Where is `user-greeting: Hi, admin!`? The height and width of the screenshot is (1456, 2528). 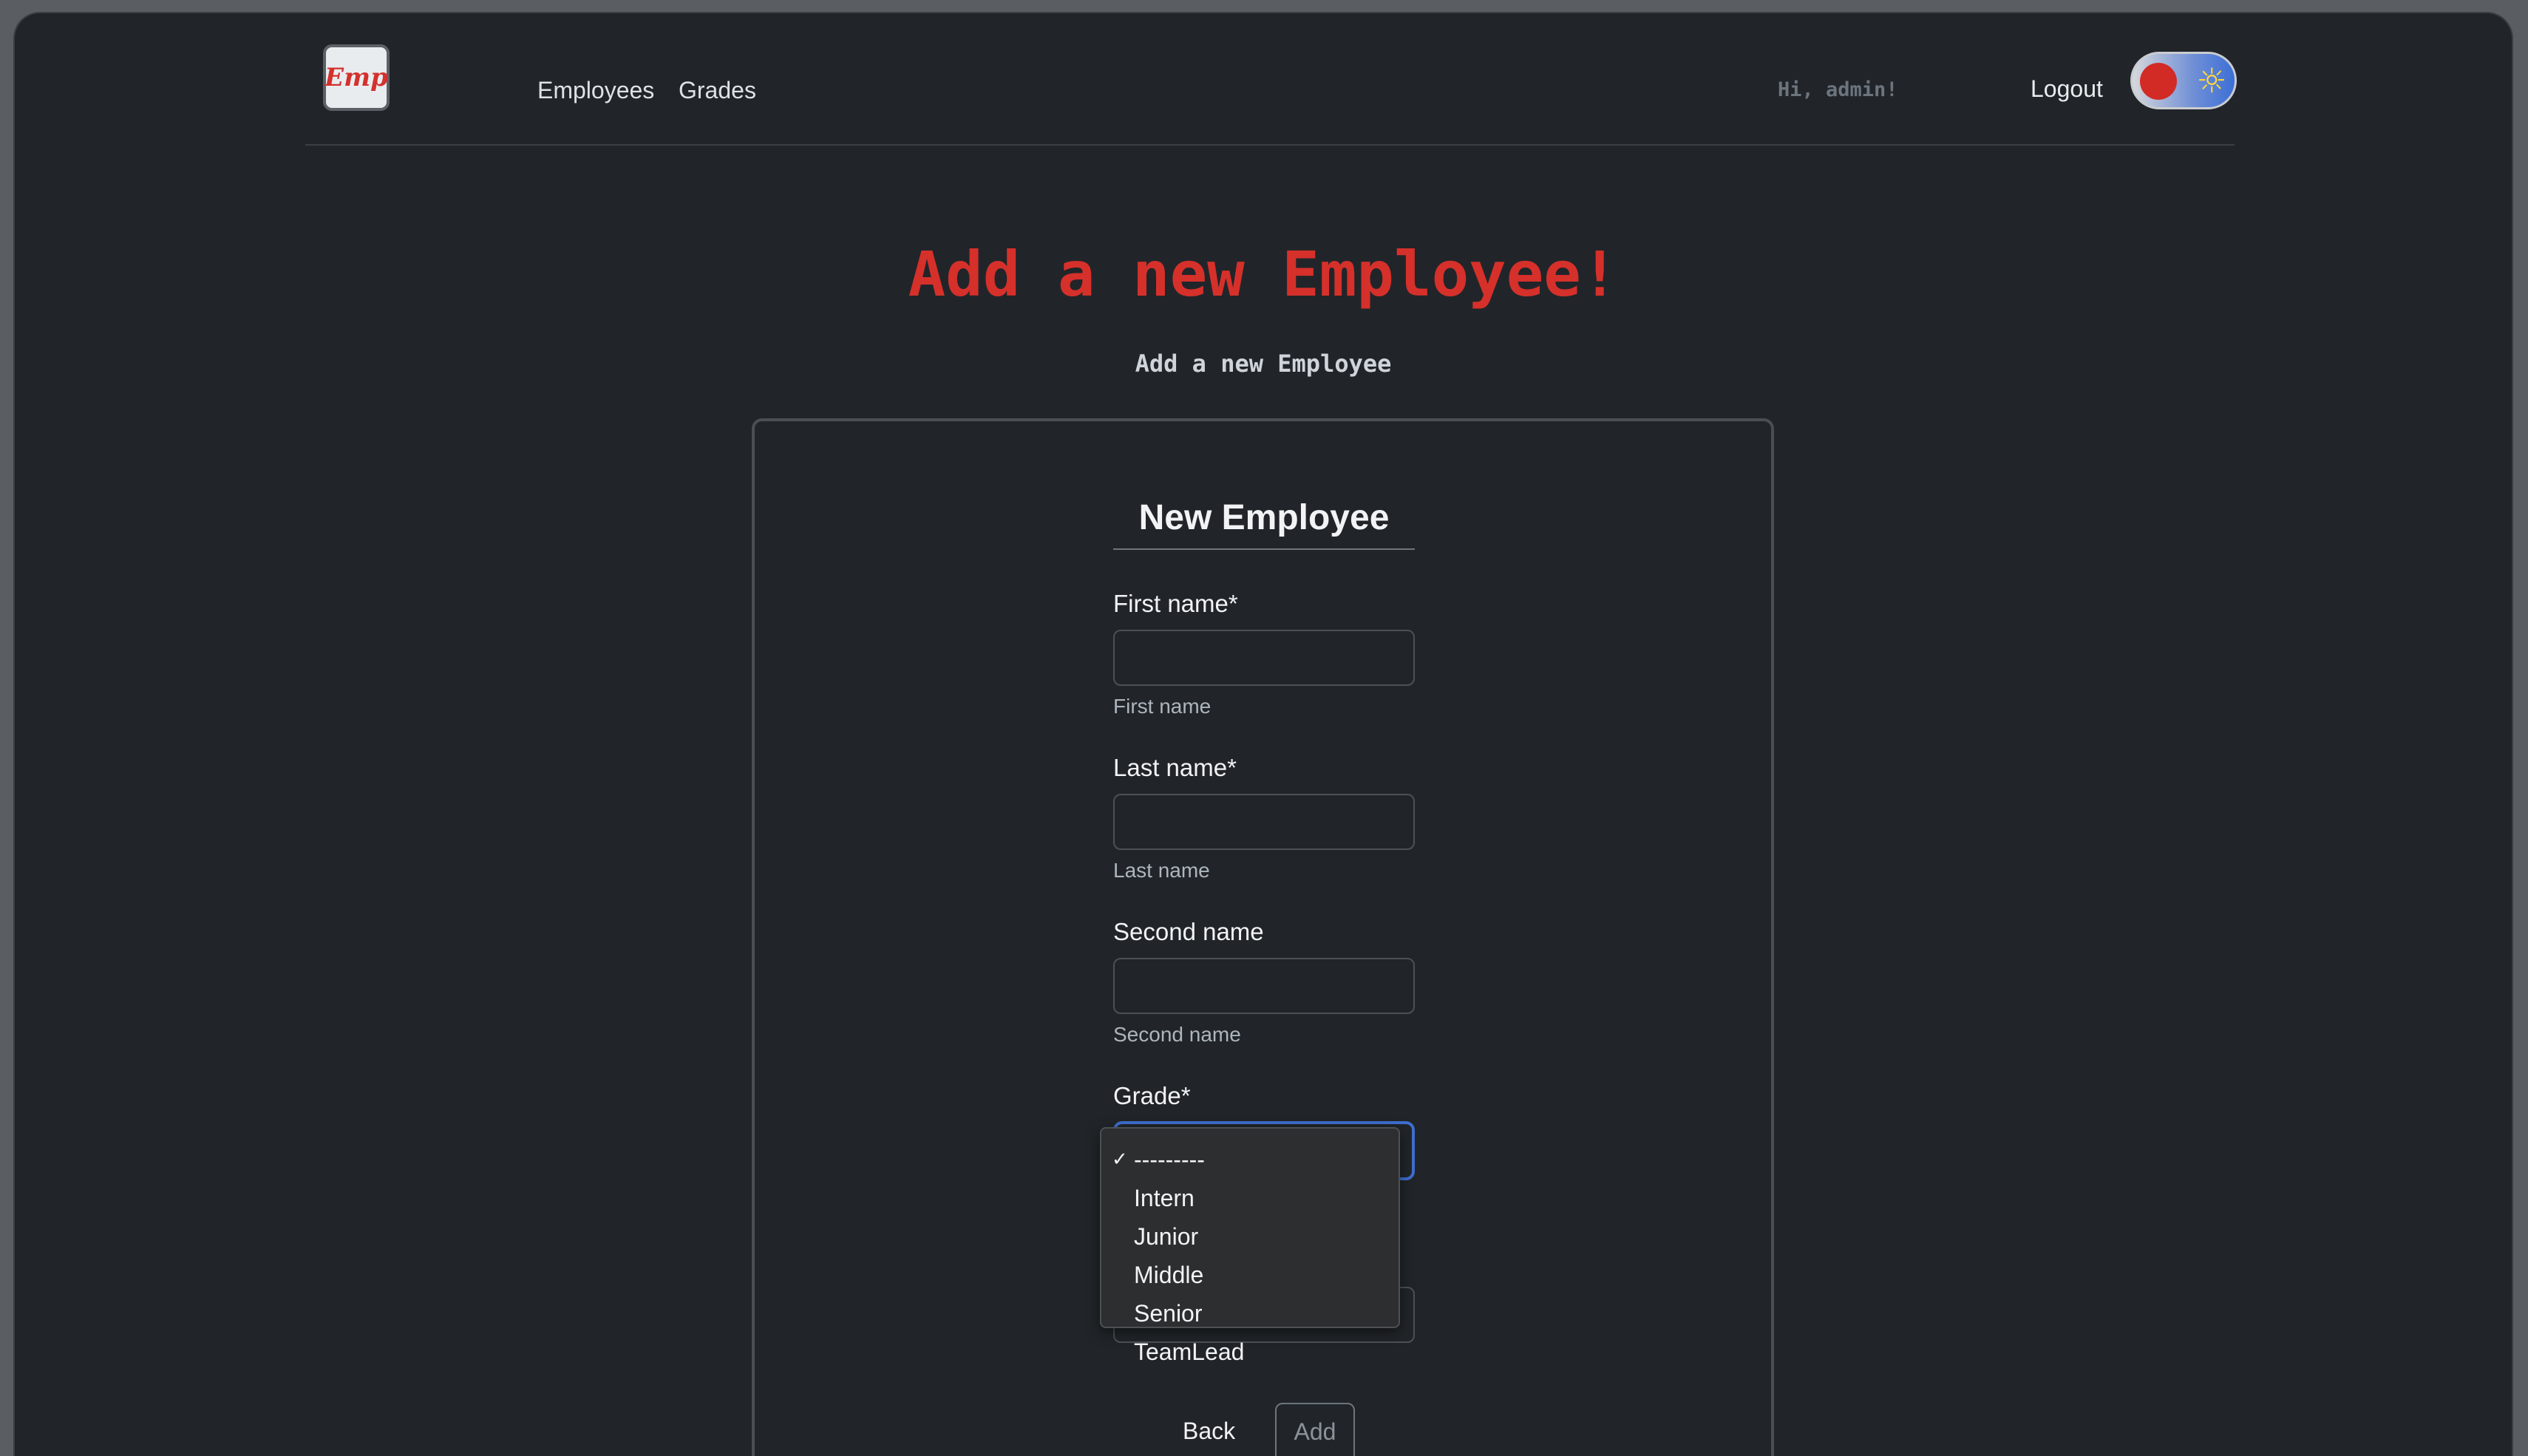
user-greeting: Hi, admin! is located at coordinates (1838, 89).